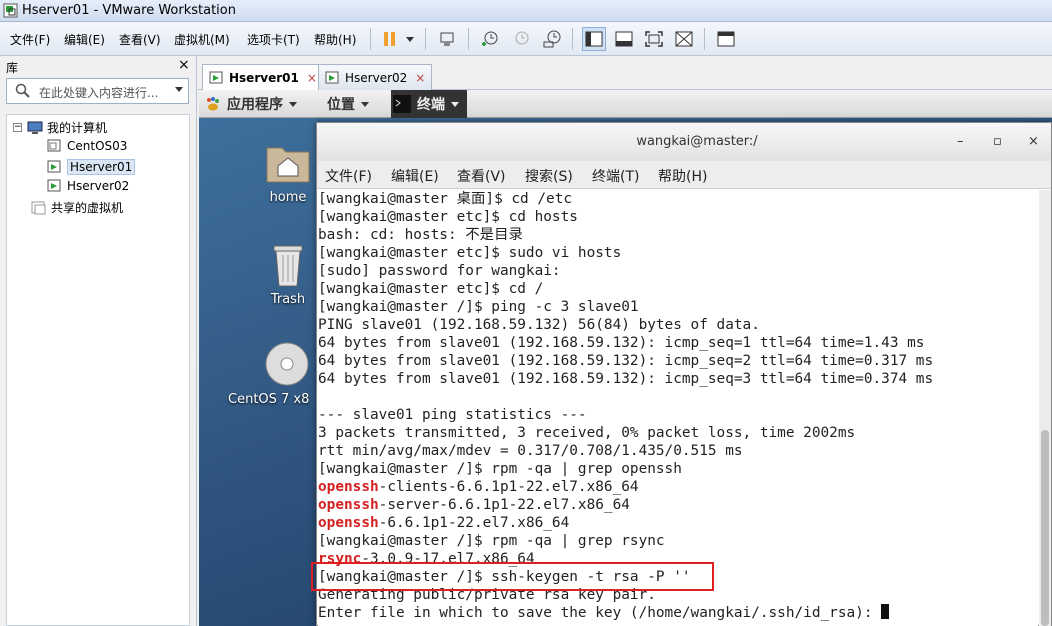 The width and height of the screenshot is (1052, 626). Describe the element at coordinates (678, 235) in the screenshot. I see `terminal-line: bash: cd: hosts: 不是目录` at that location.